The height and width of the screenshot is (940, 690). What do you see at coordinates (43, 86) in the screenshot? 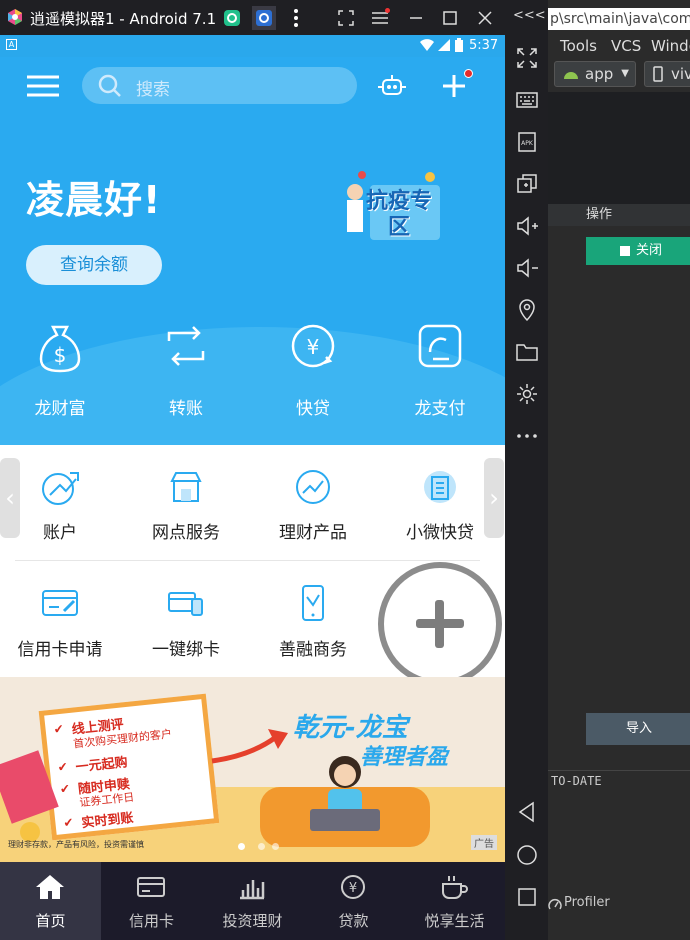
I see `hamburger-menu-icon` at bounding box center [43, 86].